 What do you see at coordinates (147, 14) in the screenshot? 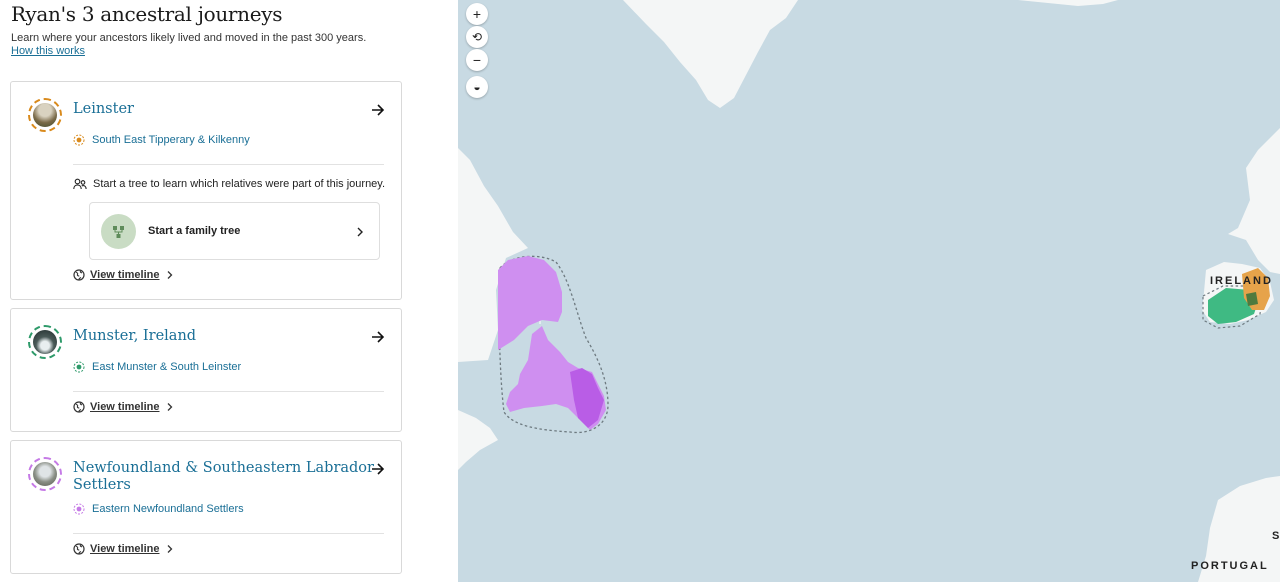
I see `page-title: Ryan's 3 ancestral journeys` at bounding box center [147, 14].